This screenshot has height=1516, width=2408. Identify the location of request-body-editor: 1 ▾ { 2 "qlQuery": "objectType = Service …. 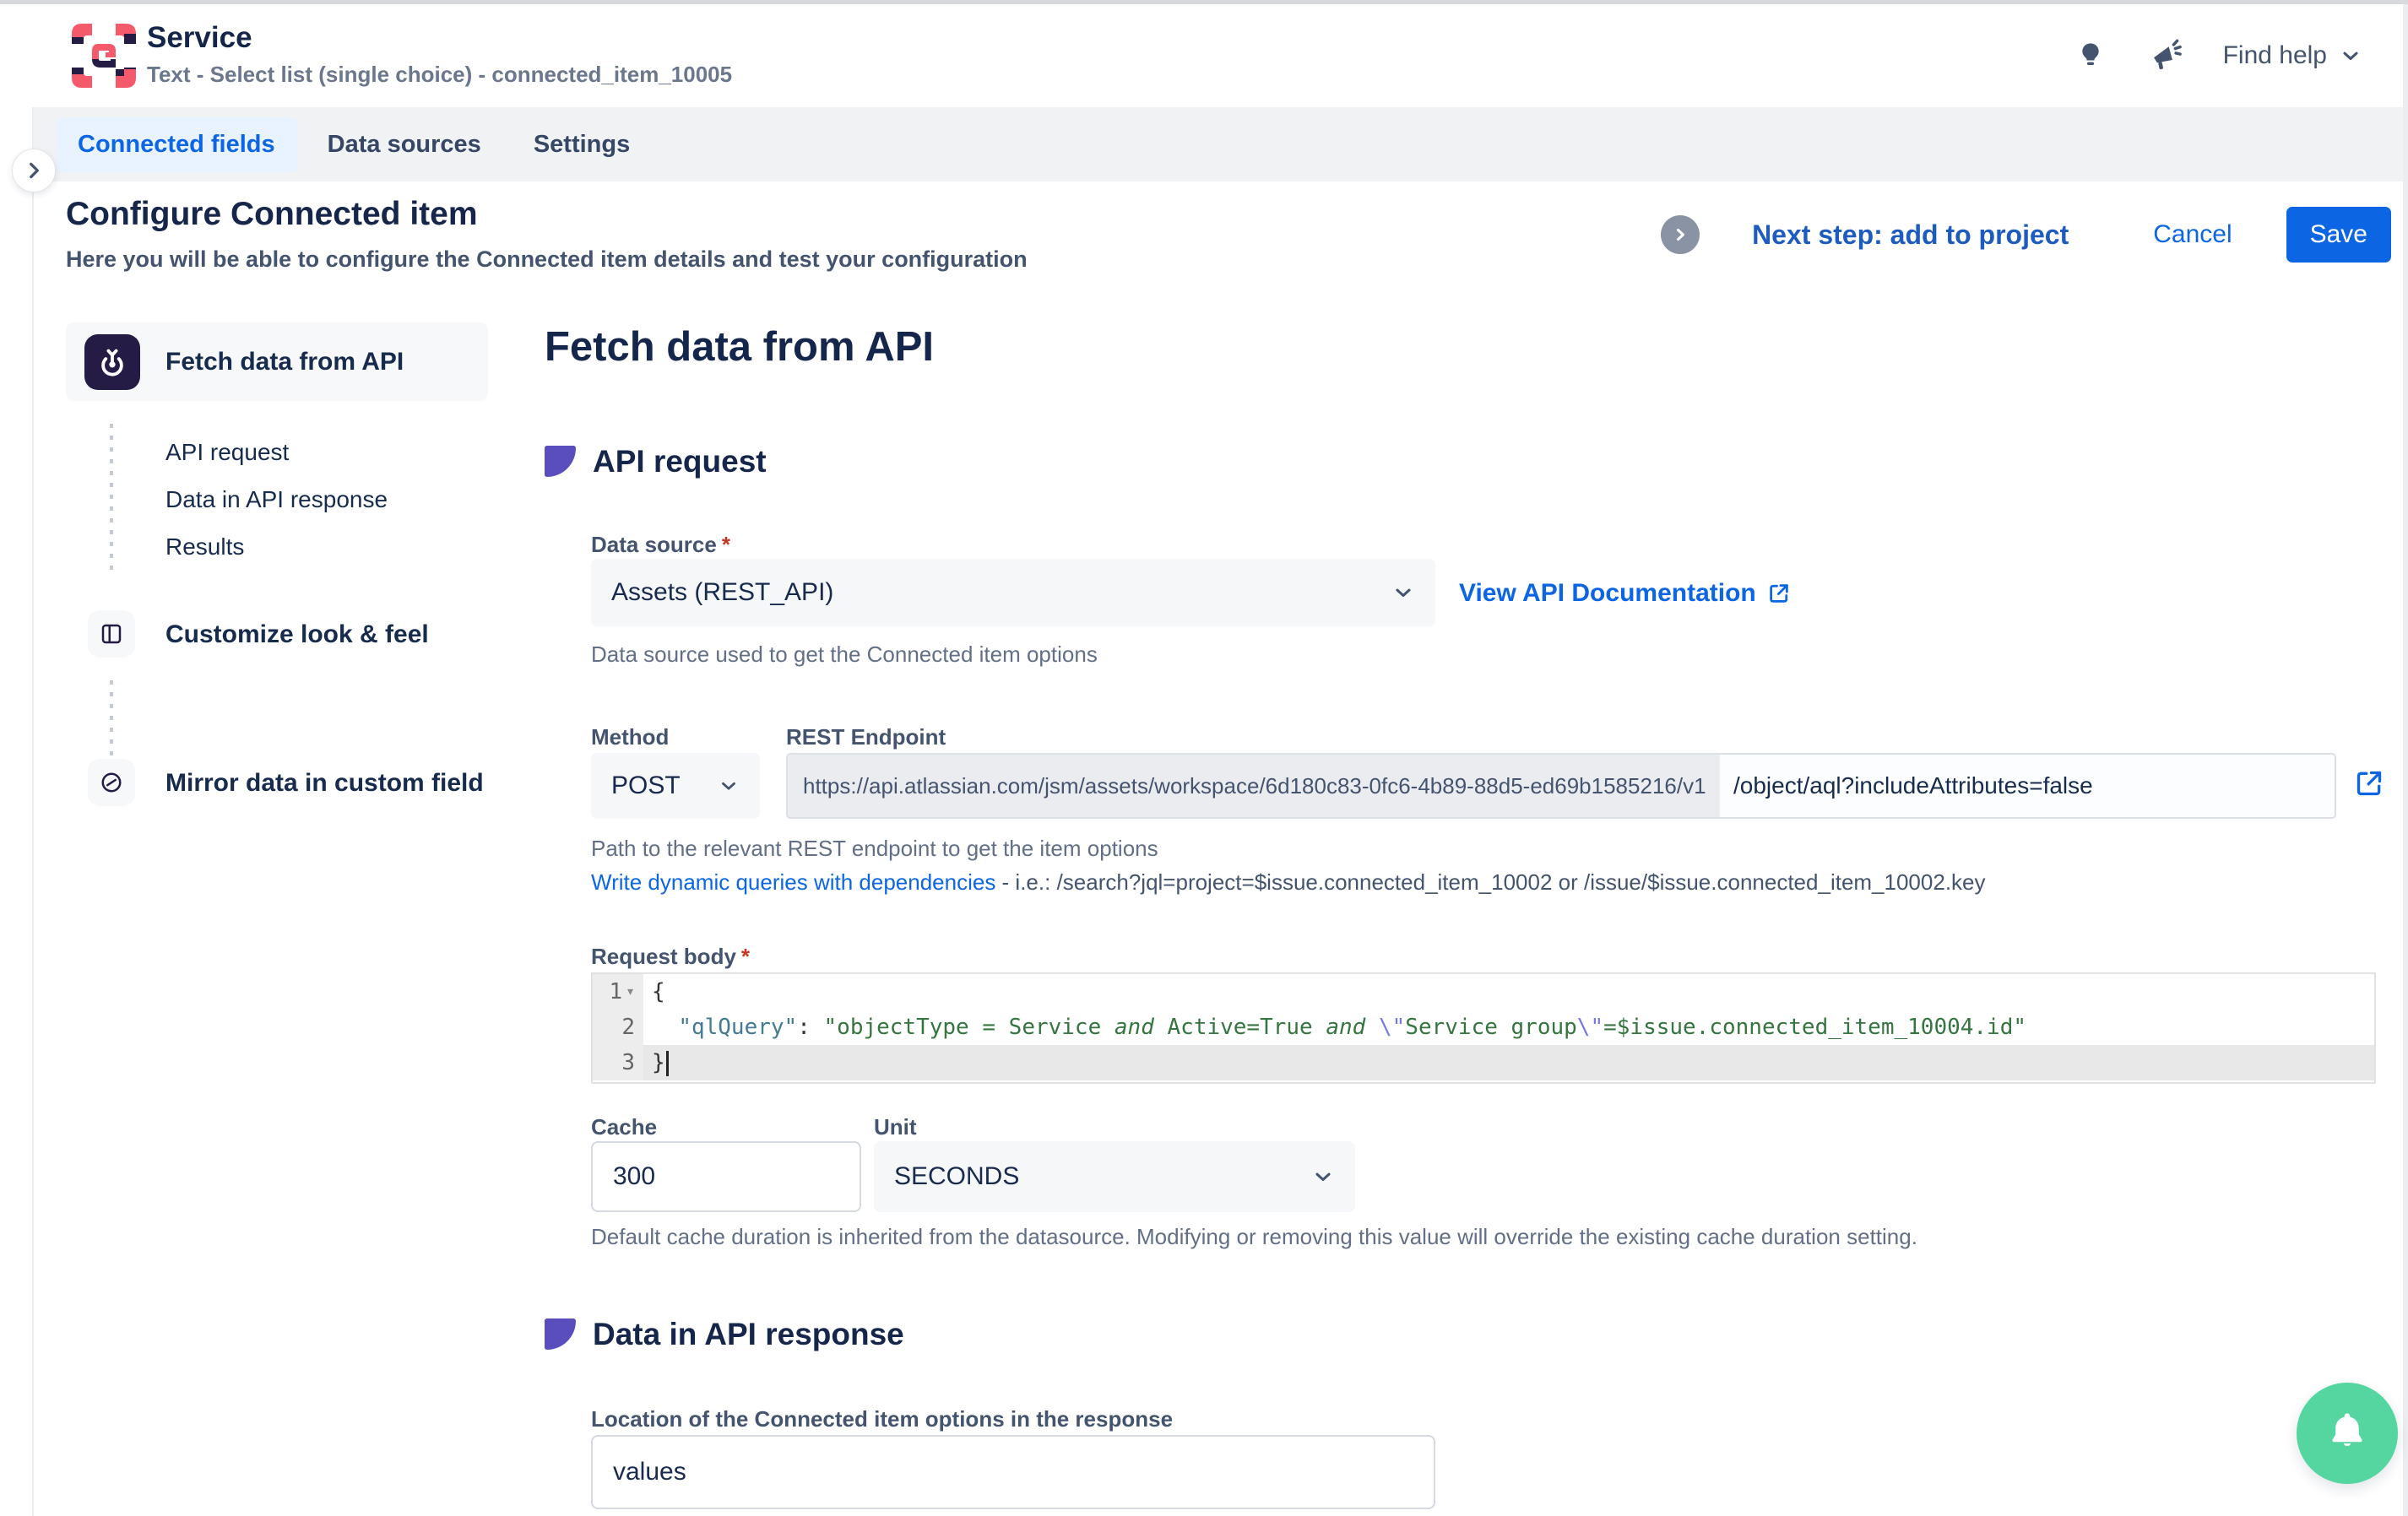
(1484, 1028).